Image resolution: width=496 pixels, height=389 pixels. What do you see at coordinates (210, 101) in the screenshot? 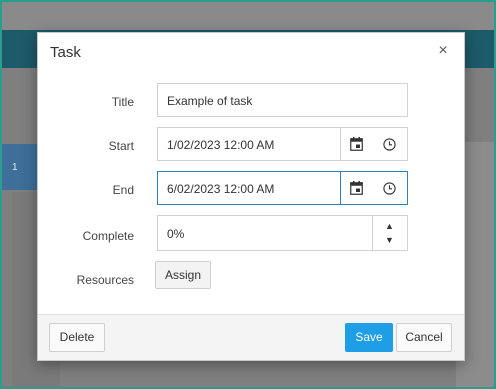
I see `title-input-value: Example of task` at bounding box center [210, 101].